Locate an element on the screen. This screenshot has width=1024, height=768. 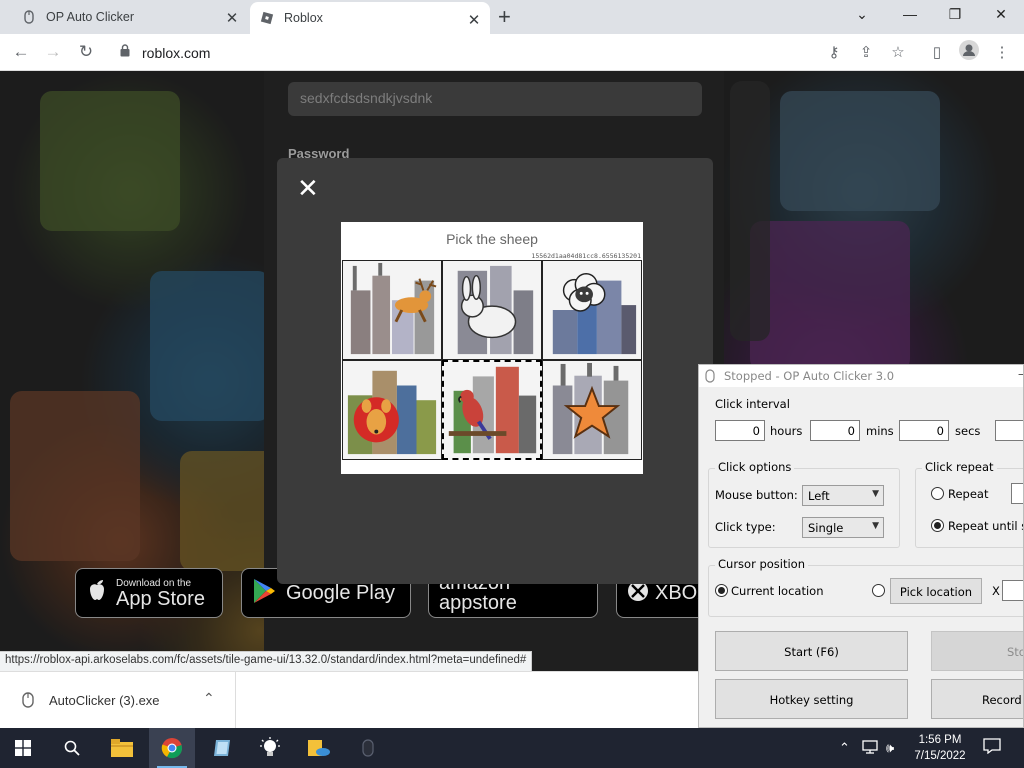
reload-icon: ↻ is located at coordinates (86, 52).